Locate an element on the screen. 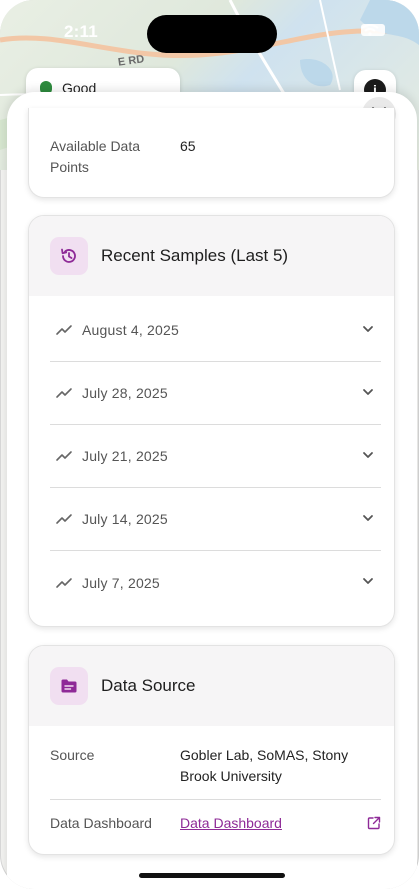 This screenshot has width=419, height=889. summary-card: Available Data Points 65 is located at coordinates (211, 153).